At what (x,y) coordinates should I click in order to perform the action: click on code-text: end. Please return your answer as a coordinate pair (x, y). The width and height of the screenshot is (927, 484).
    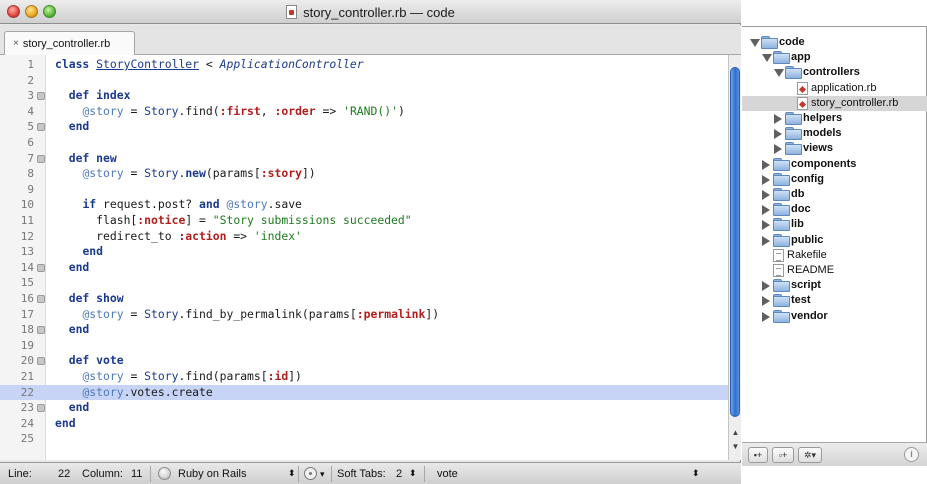
    Looking at the image, I should click on (79, 252).